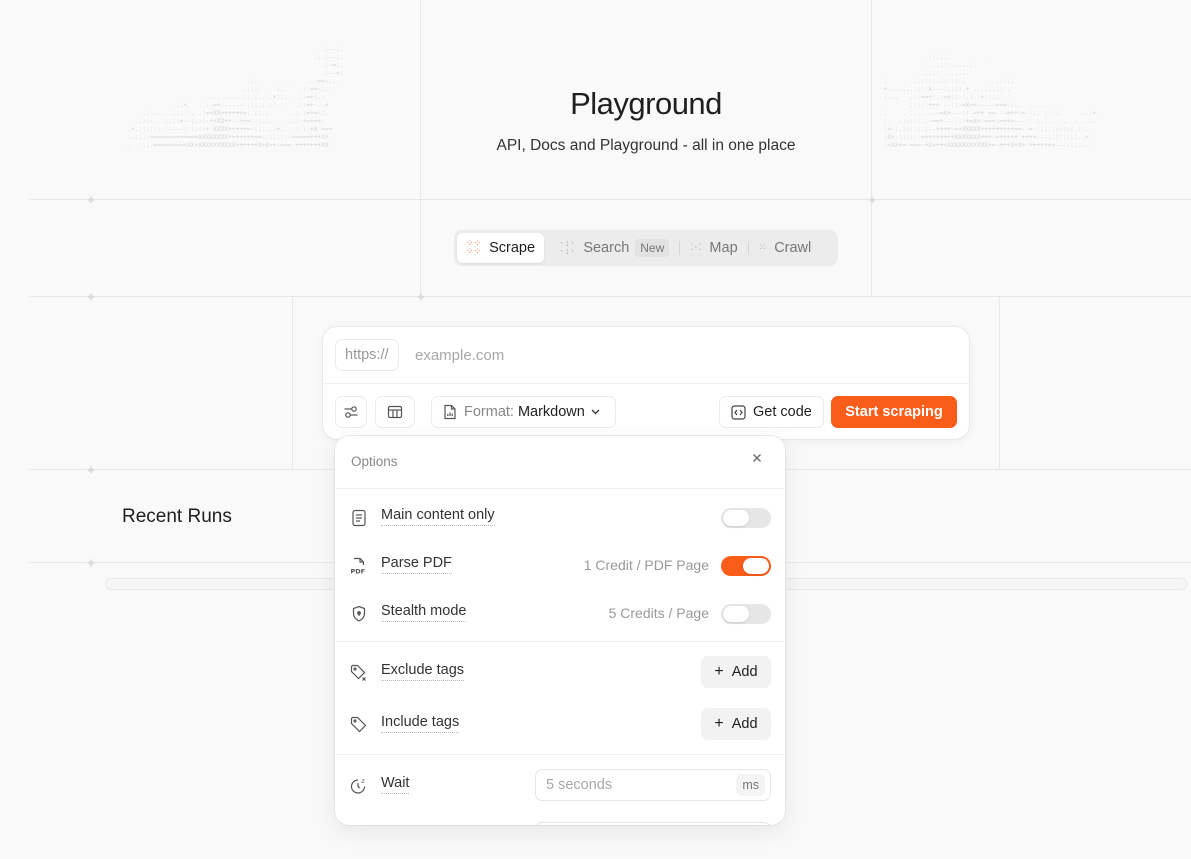 This screenshot has width=1191, height=859. What do you see at coordinates (450, 412) in the screenshot?
I see `file-chart-icon` at bounding box center [450, 412].